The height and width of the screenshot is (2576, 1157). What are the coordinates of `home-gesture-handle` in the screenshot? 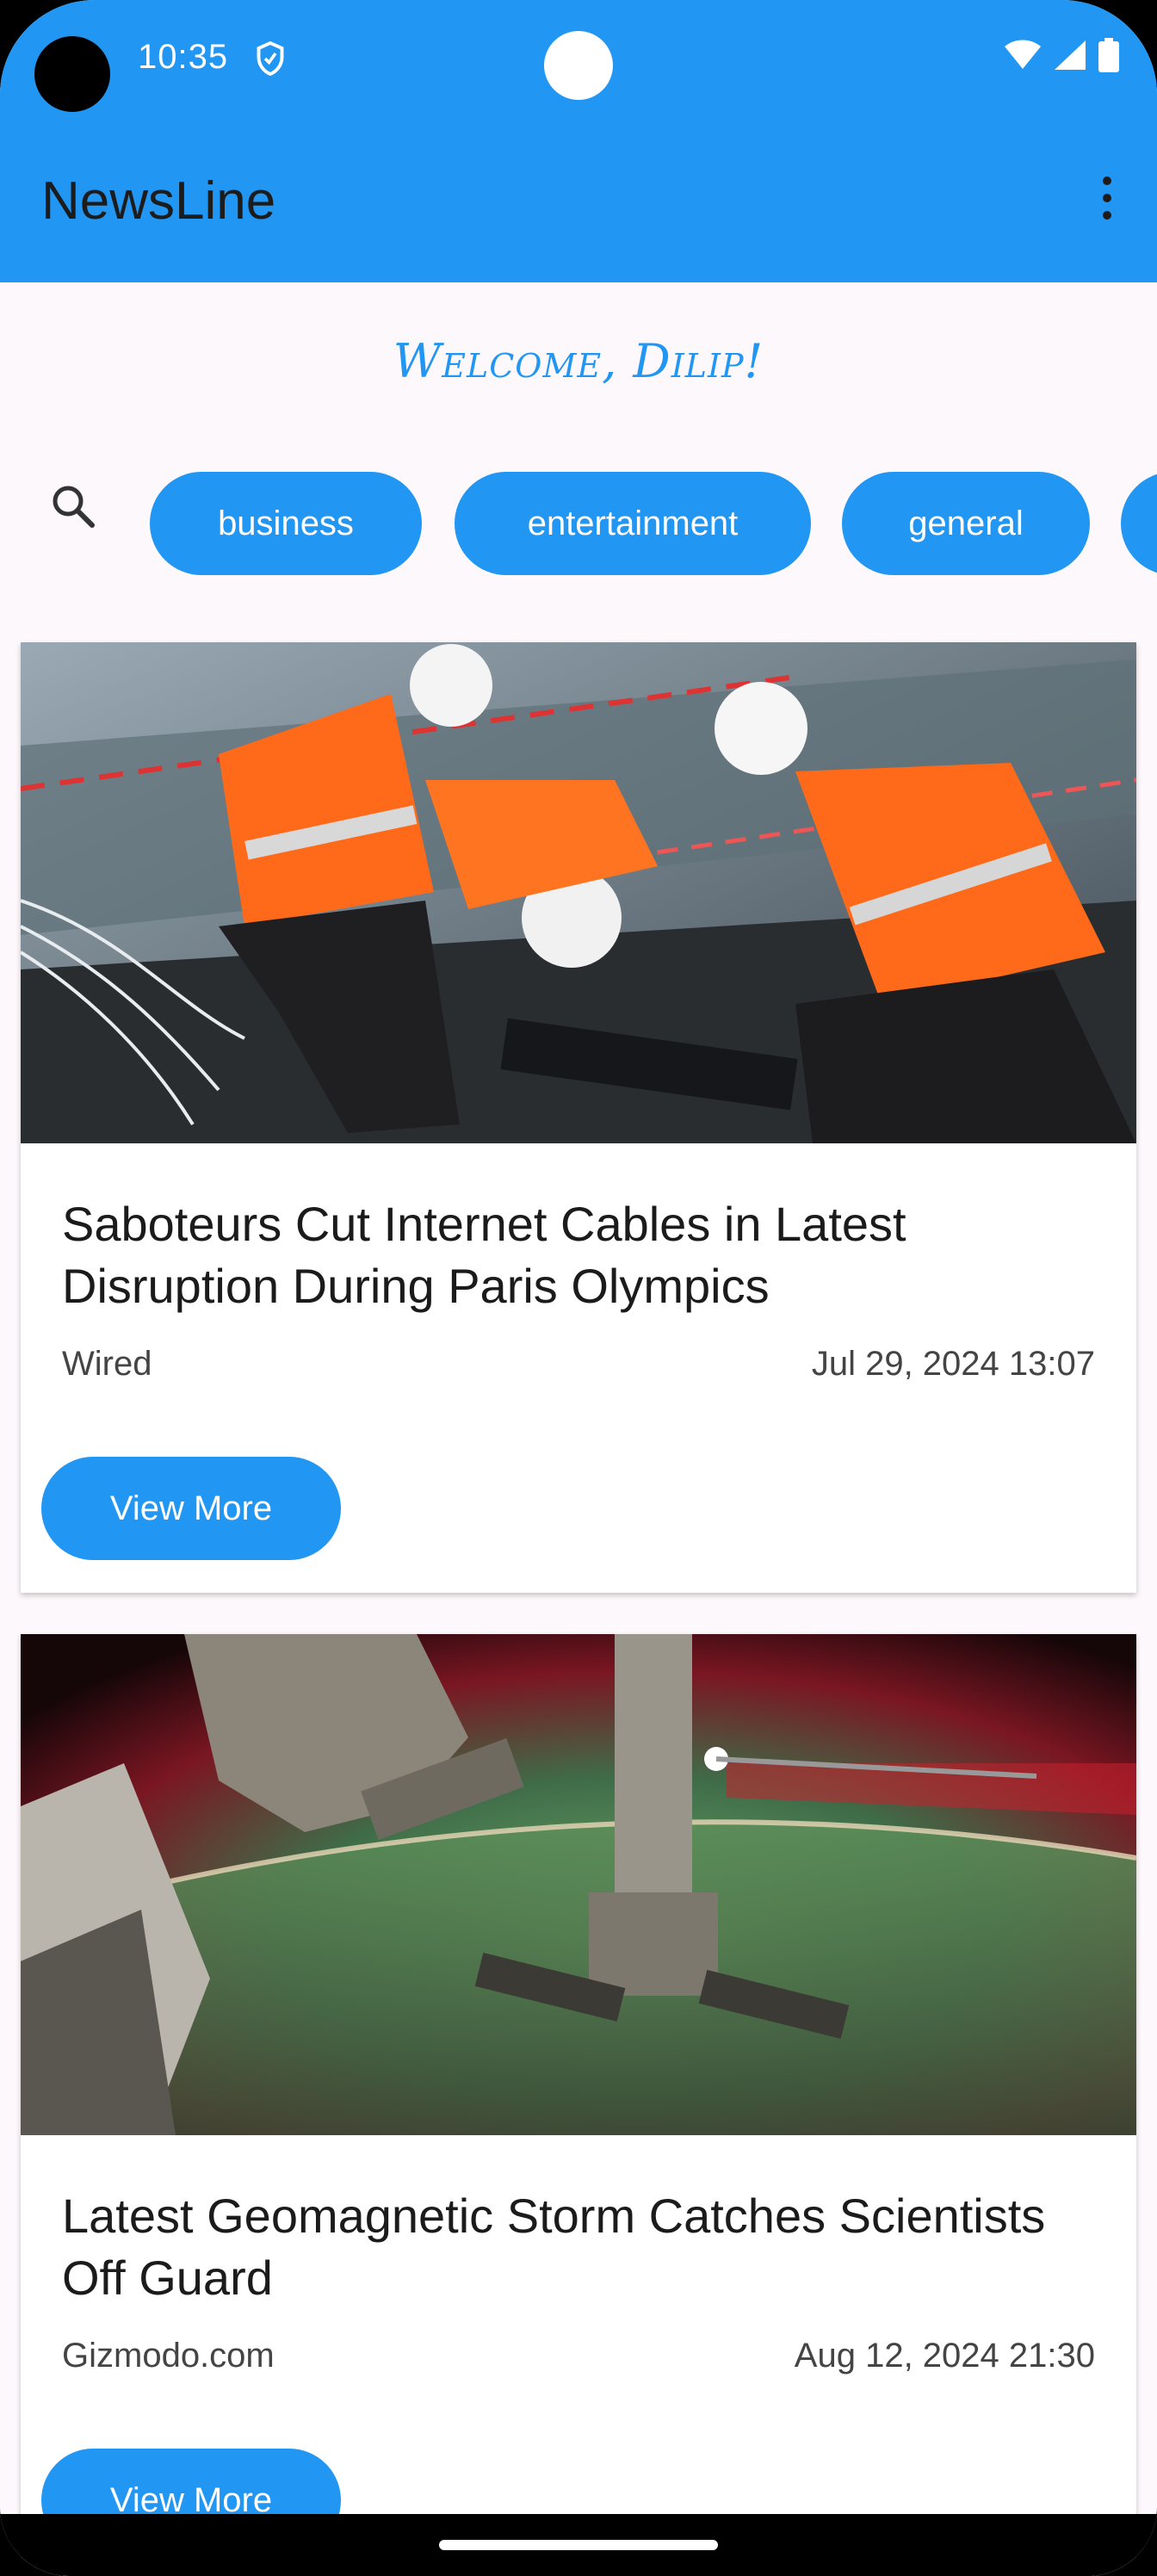 It's located at (579, 2545).